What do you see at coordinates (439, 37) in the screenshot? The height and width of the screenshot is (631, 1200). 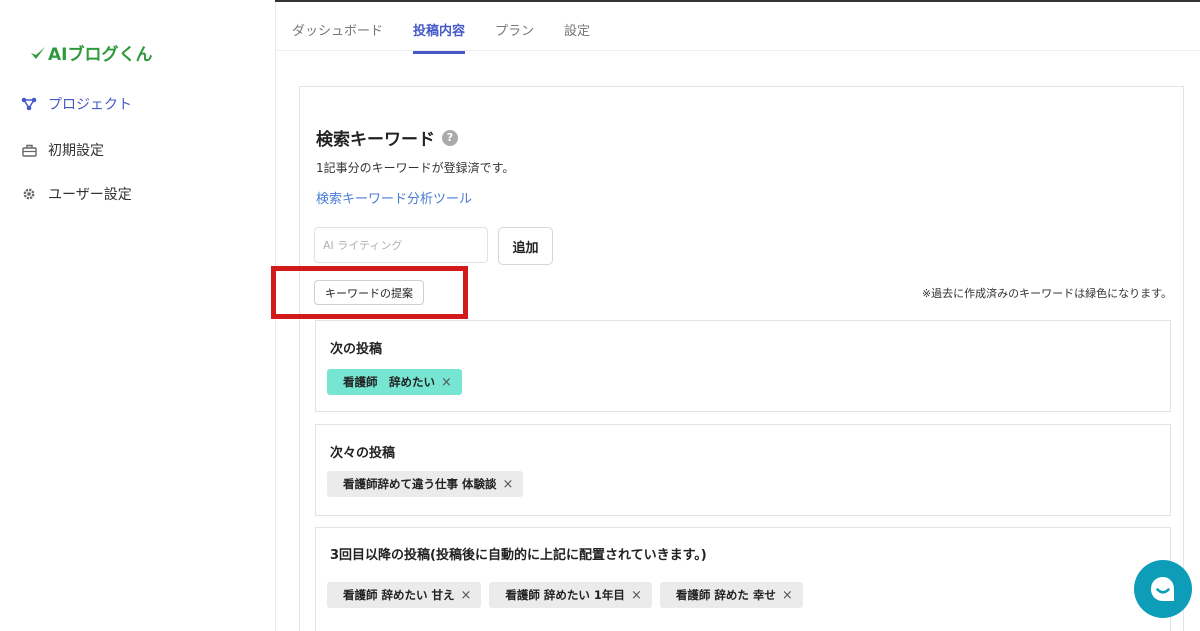 I see `tab-post-content: 投稿内容` at bounding box center [439, 37].